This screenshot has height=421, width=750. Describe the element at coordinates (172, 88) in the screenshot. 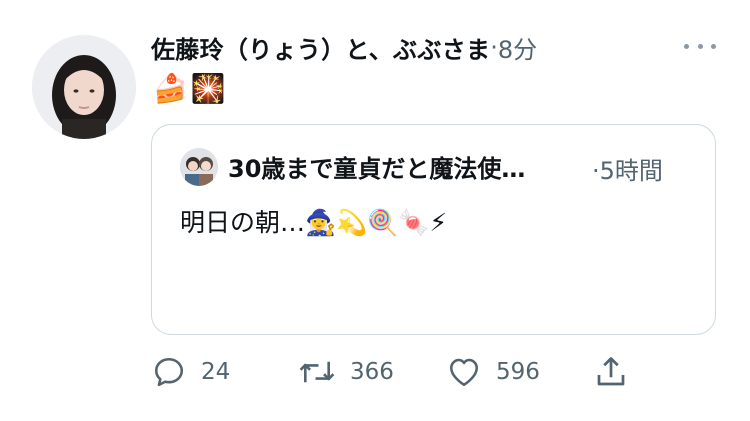

I see `cake-emoji: 🍰` at that location.